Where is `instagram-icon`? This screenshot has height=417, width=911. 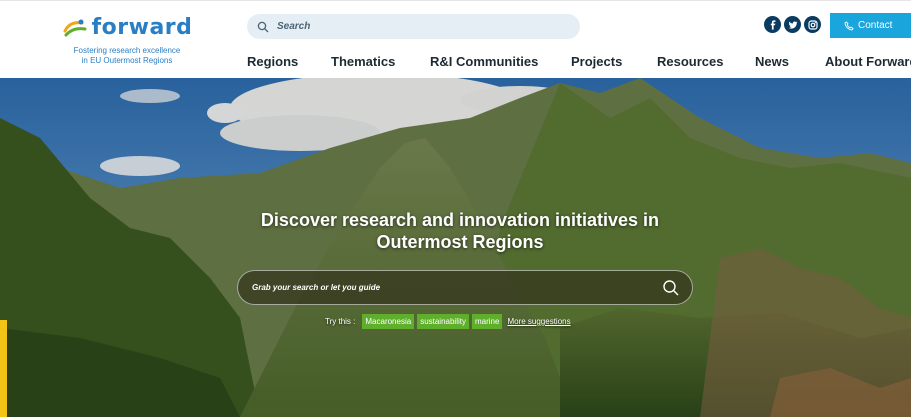
instagram-icon is located at coordinates (812, 24).